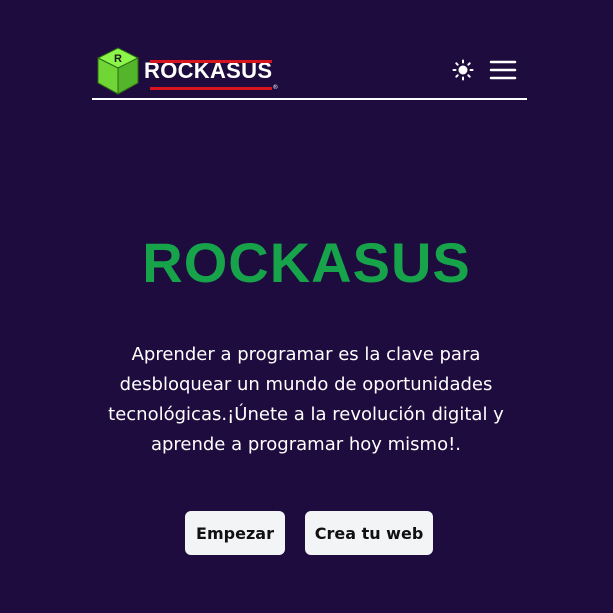  I want to click on svg-text: R, so click(118, 59).